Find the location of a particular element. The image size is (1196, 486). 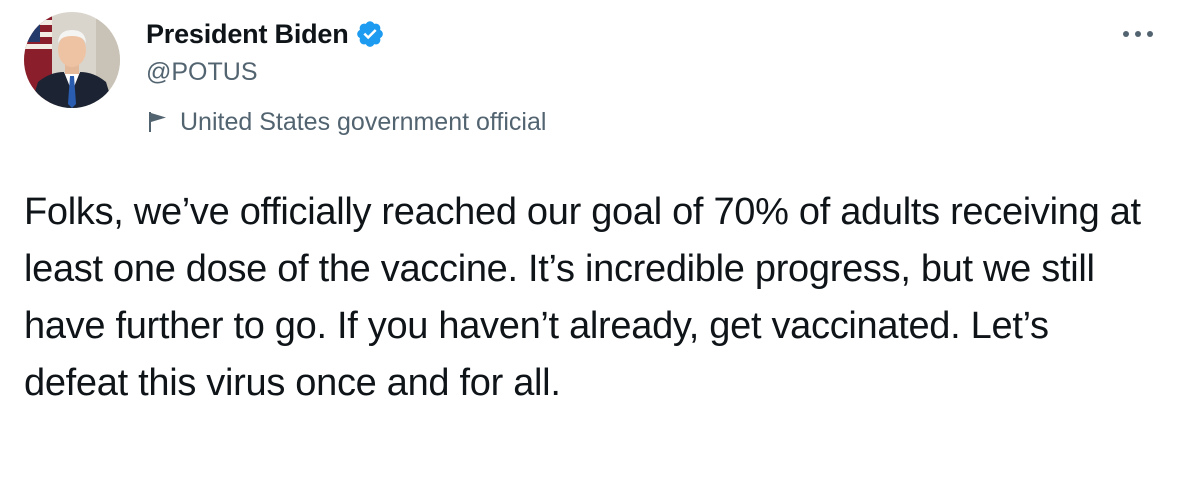

more-options-button is located at coordinates (1138, 34).